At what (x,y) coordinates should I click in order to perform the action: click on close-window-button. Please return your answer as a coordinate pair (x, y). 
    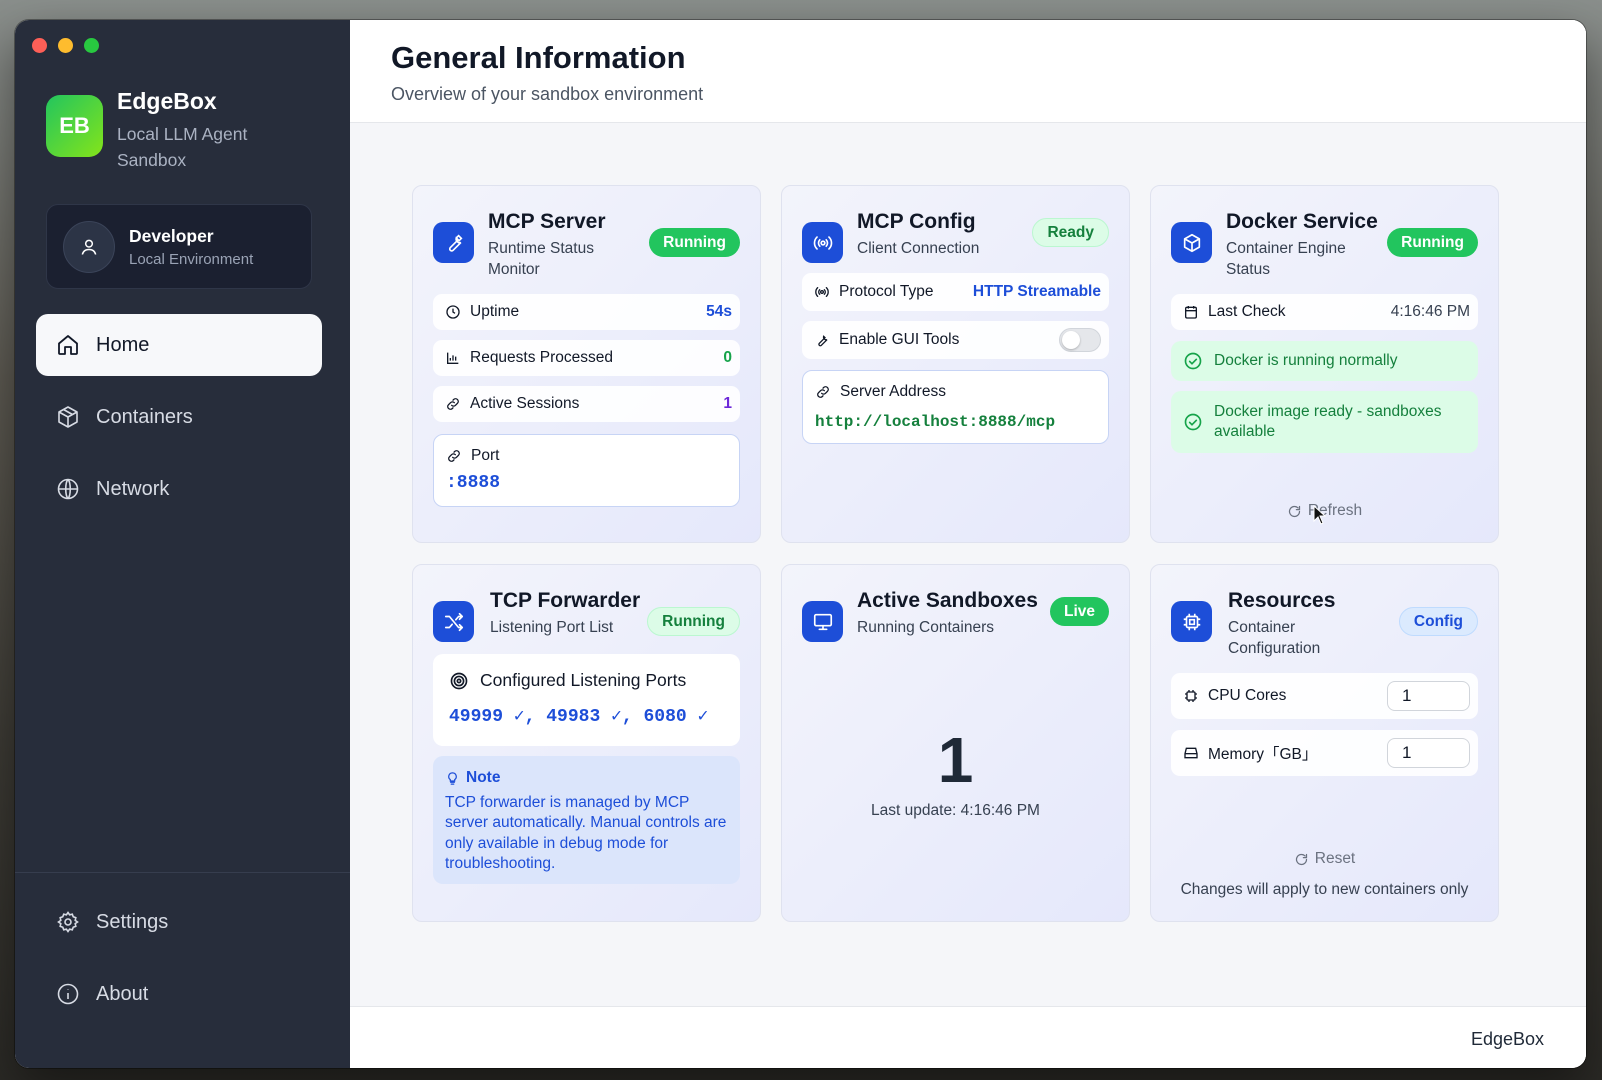
    Looking at the image, I should click on (39, 45).